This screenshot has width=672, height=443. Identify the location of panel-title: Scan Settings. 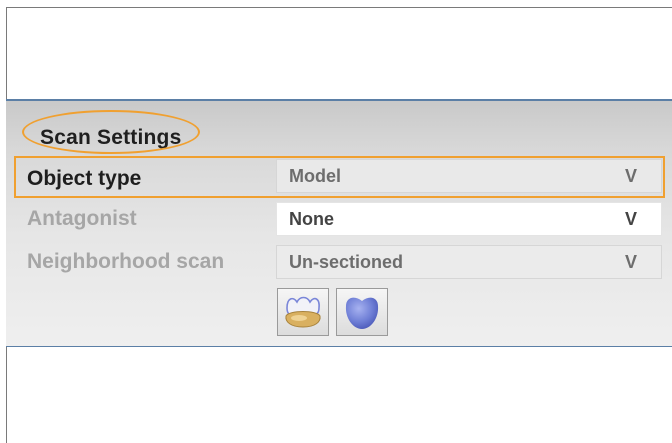
(111, 137).